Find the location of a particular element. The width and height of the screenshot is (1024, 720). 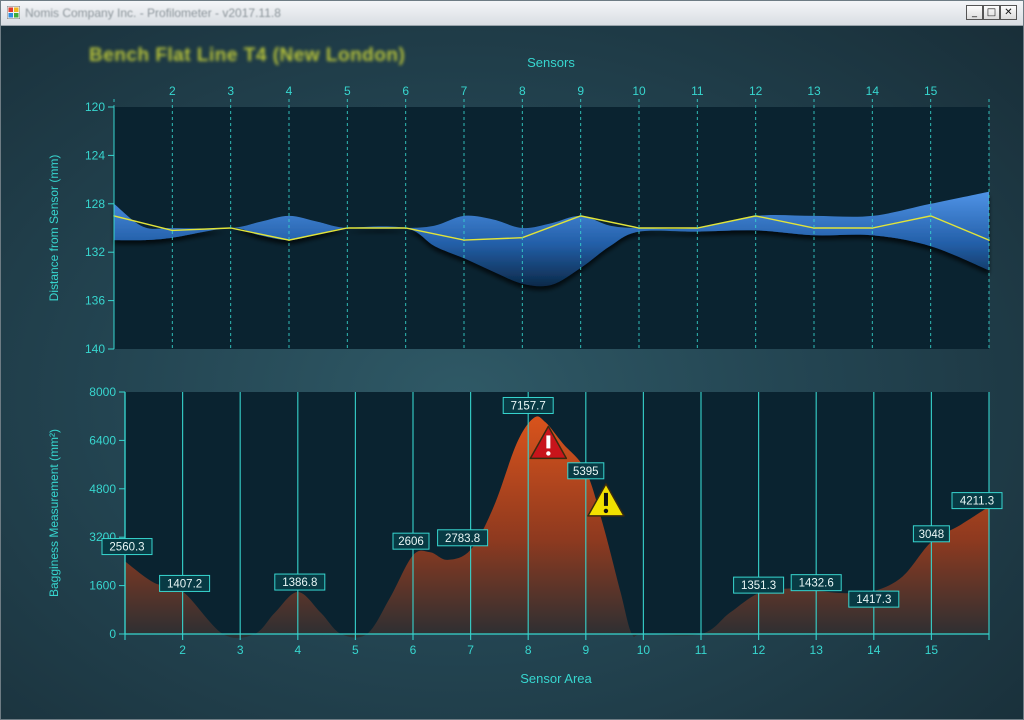

bagginess-data-label: 1386.8 is located at coordinates (300, 582).